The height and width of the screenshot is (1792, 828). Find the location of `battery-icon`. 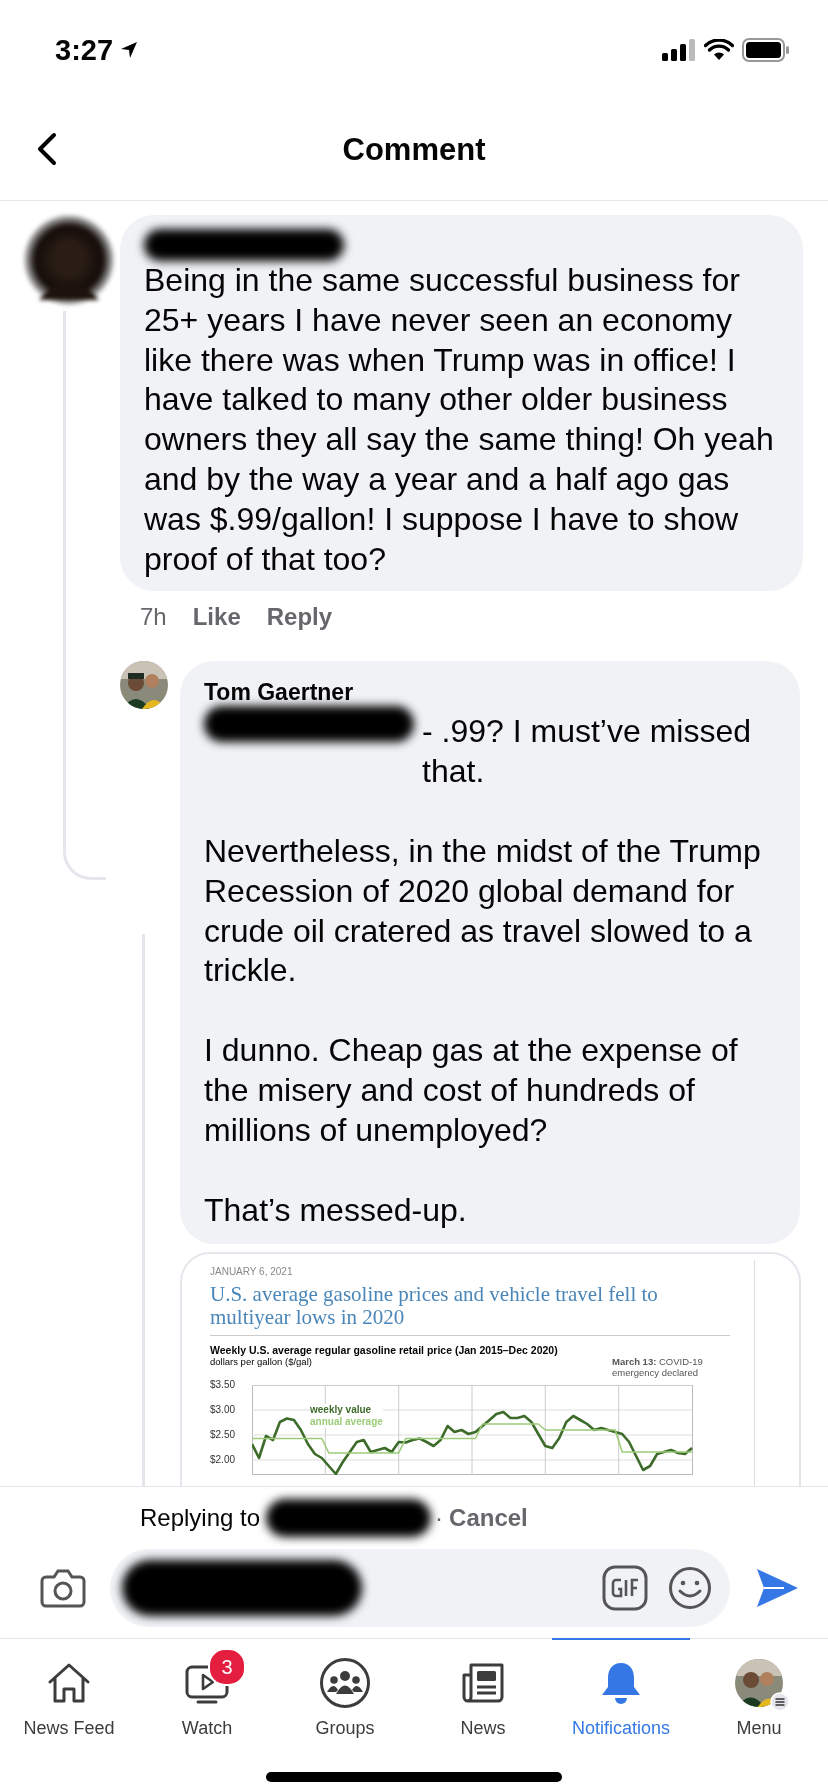

battery-icon is located at coordinates (766, 50).